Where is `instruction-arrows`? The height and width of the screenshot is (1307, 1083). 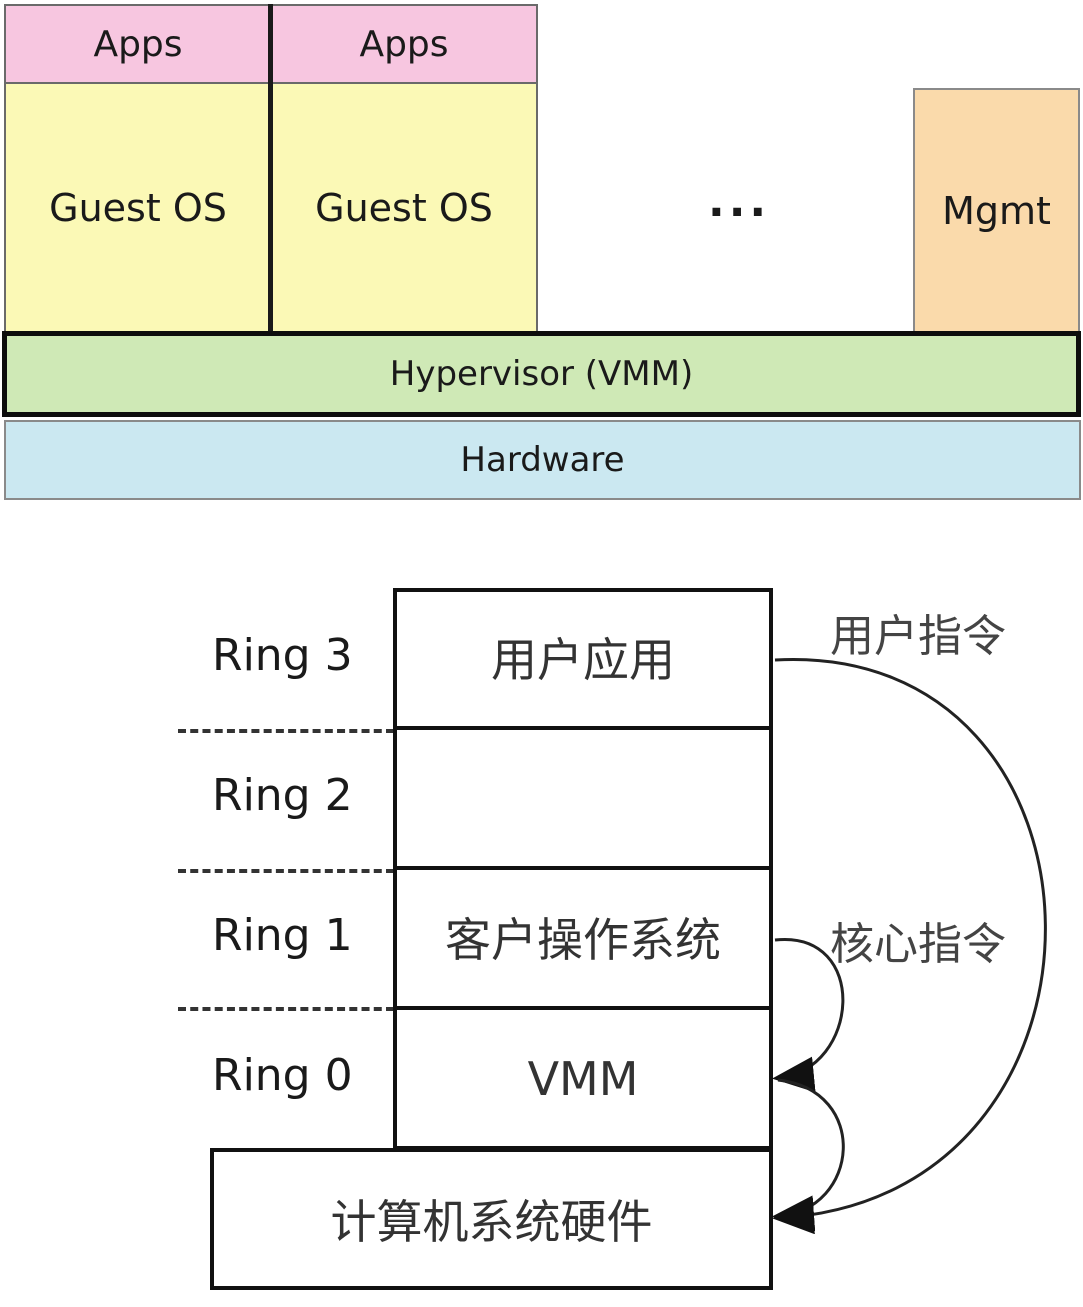
instruction-arrows is located at coordinates (909, 946).